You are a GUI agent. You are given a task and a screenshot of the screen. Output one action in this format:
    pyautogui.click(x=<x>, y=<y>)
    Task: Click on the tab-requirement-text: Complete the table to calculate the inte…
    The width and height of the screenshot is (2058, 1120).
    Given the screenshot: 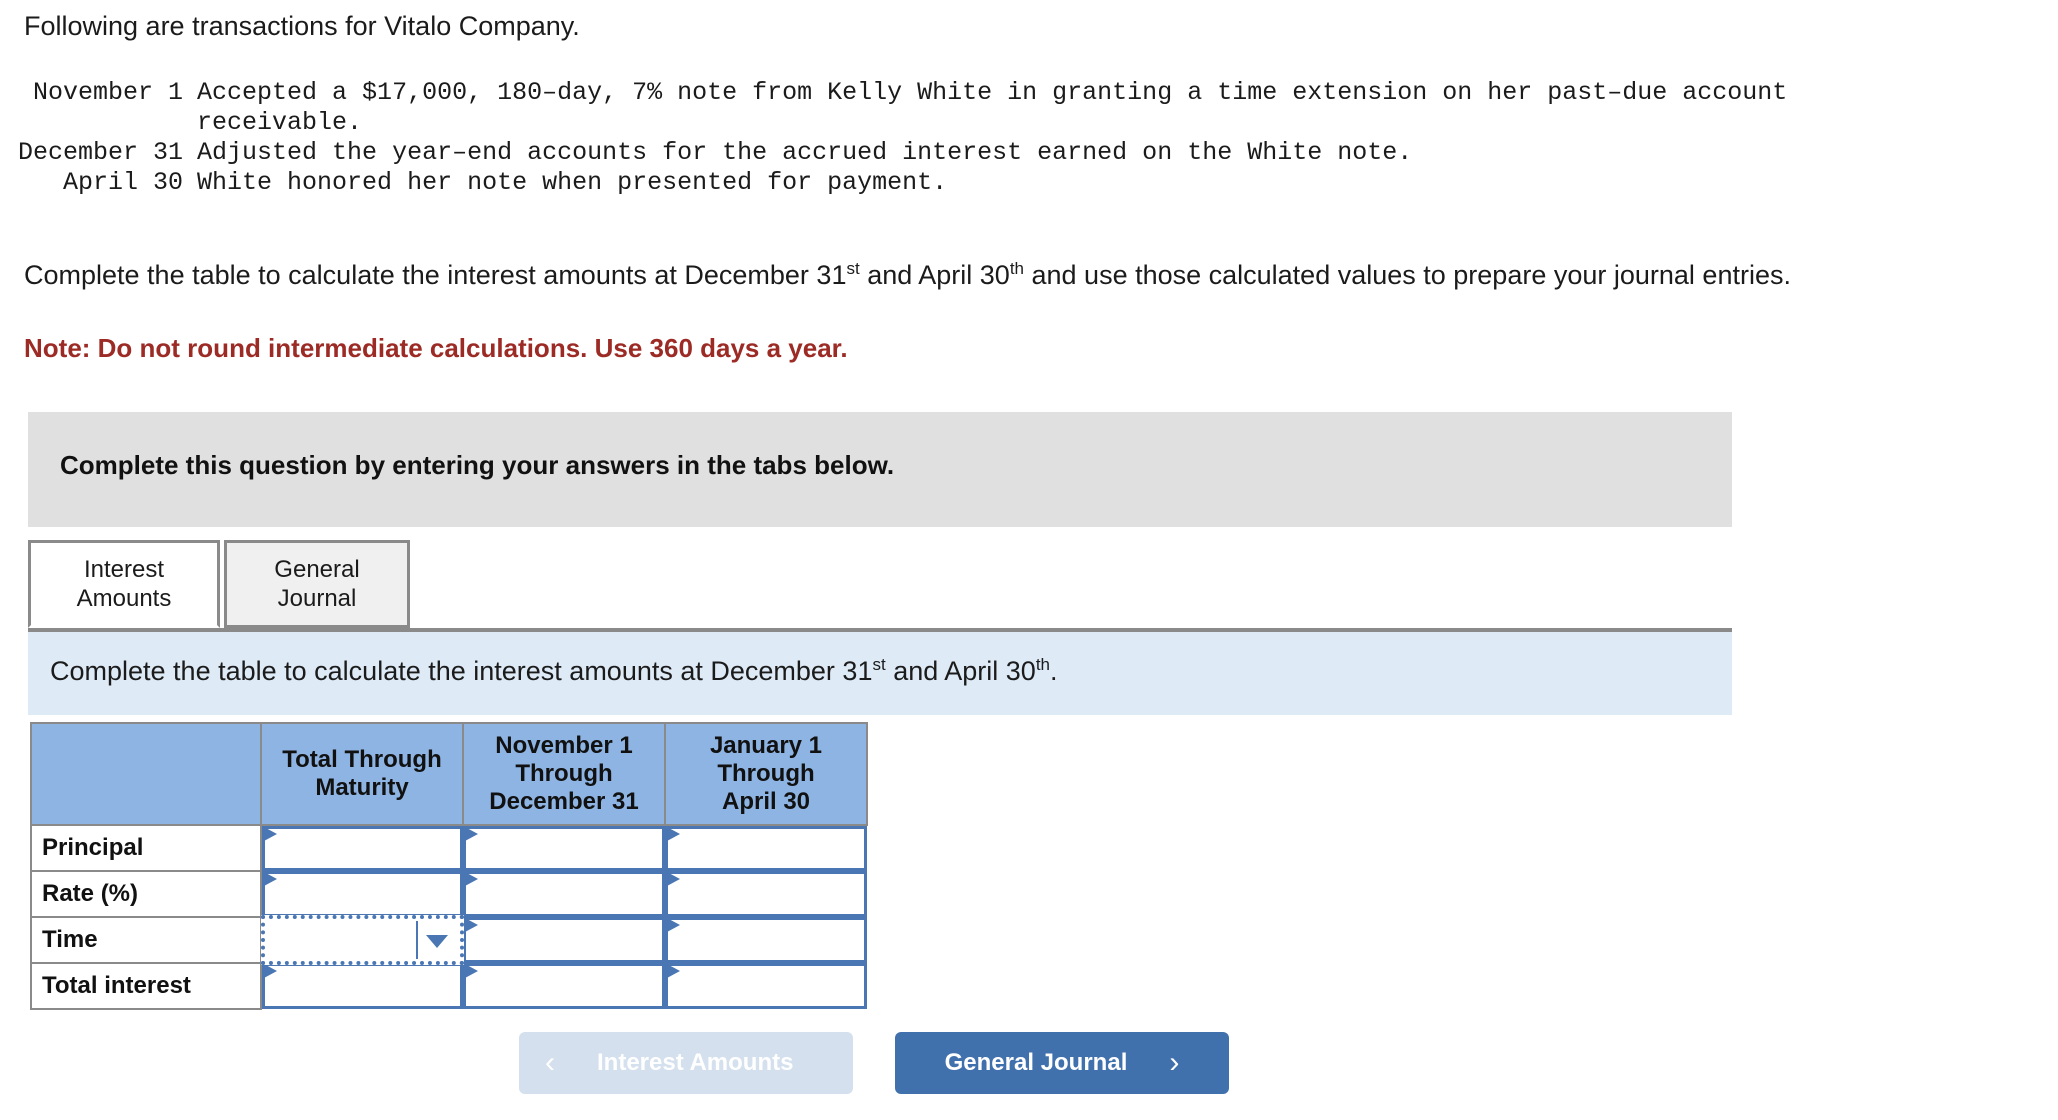 What is the action you would take?
    pyautogui.click(x=554, y=671)
    